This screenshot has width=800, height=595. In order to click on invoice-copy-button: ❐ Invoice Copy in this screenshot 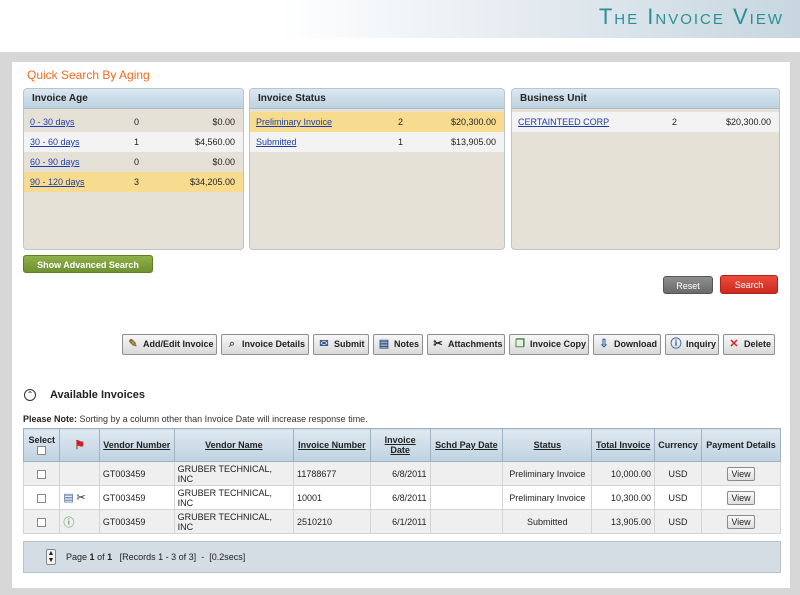, I will do `click(549, 344)`.